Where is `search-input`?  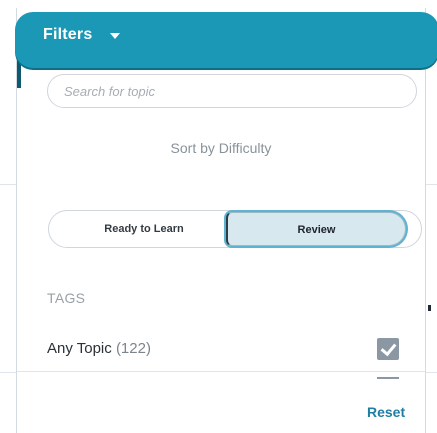 search-input is located at coordinates (232, 91).